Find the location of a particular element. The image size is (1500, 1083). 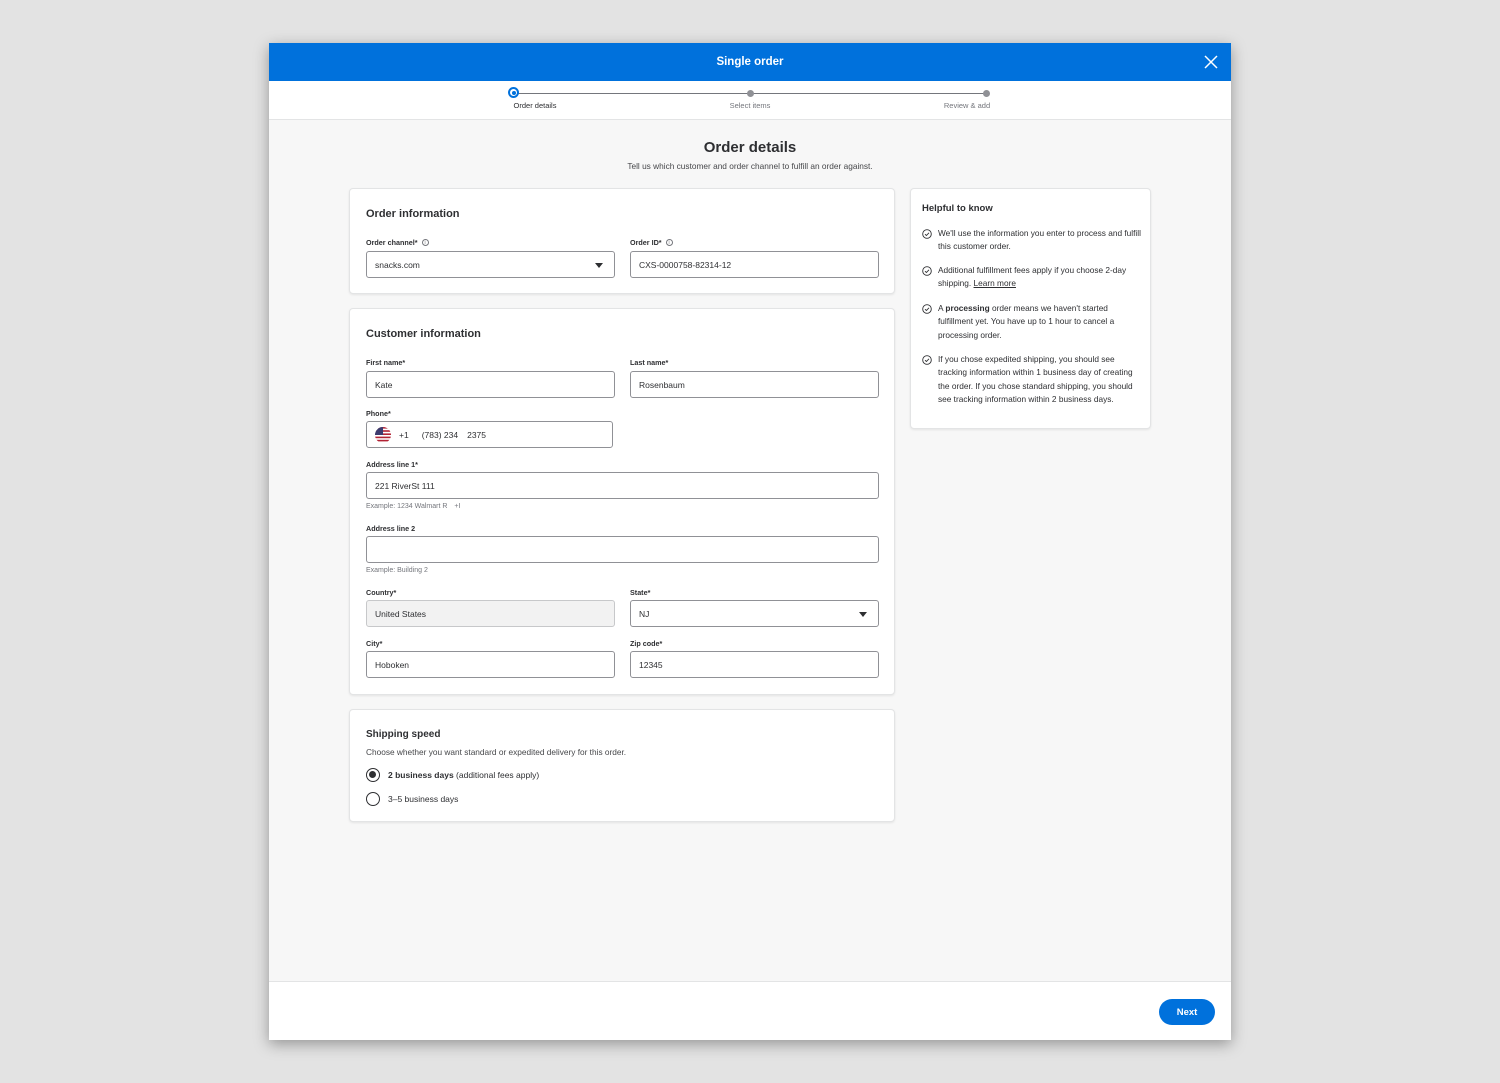

us-flag-icon is located at coordinates (383, 434).